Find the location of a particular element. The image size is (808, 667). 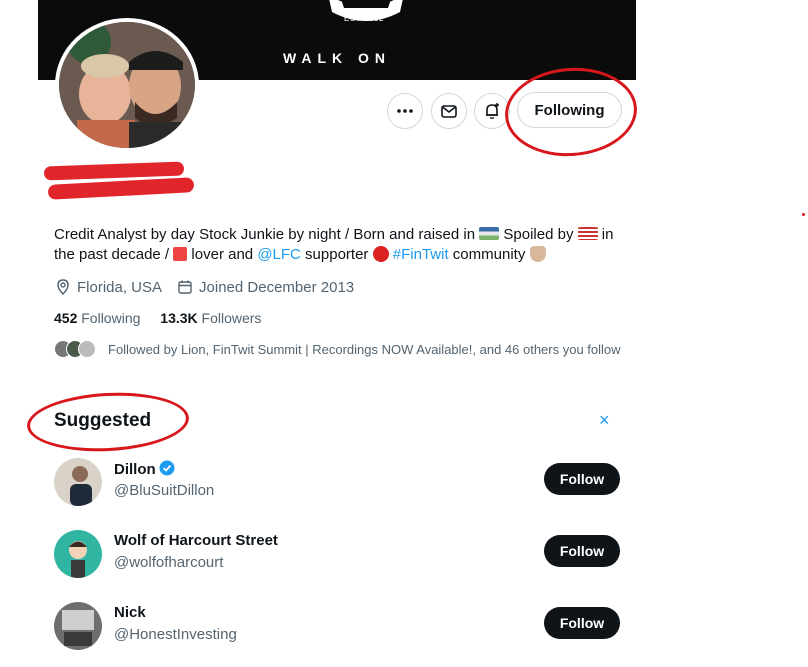

suggested-user-row: Nick @HonestInvesting Follow is located at coordinates (337, 627).